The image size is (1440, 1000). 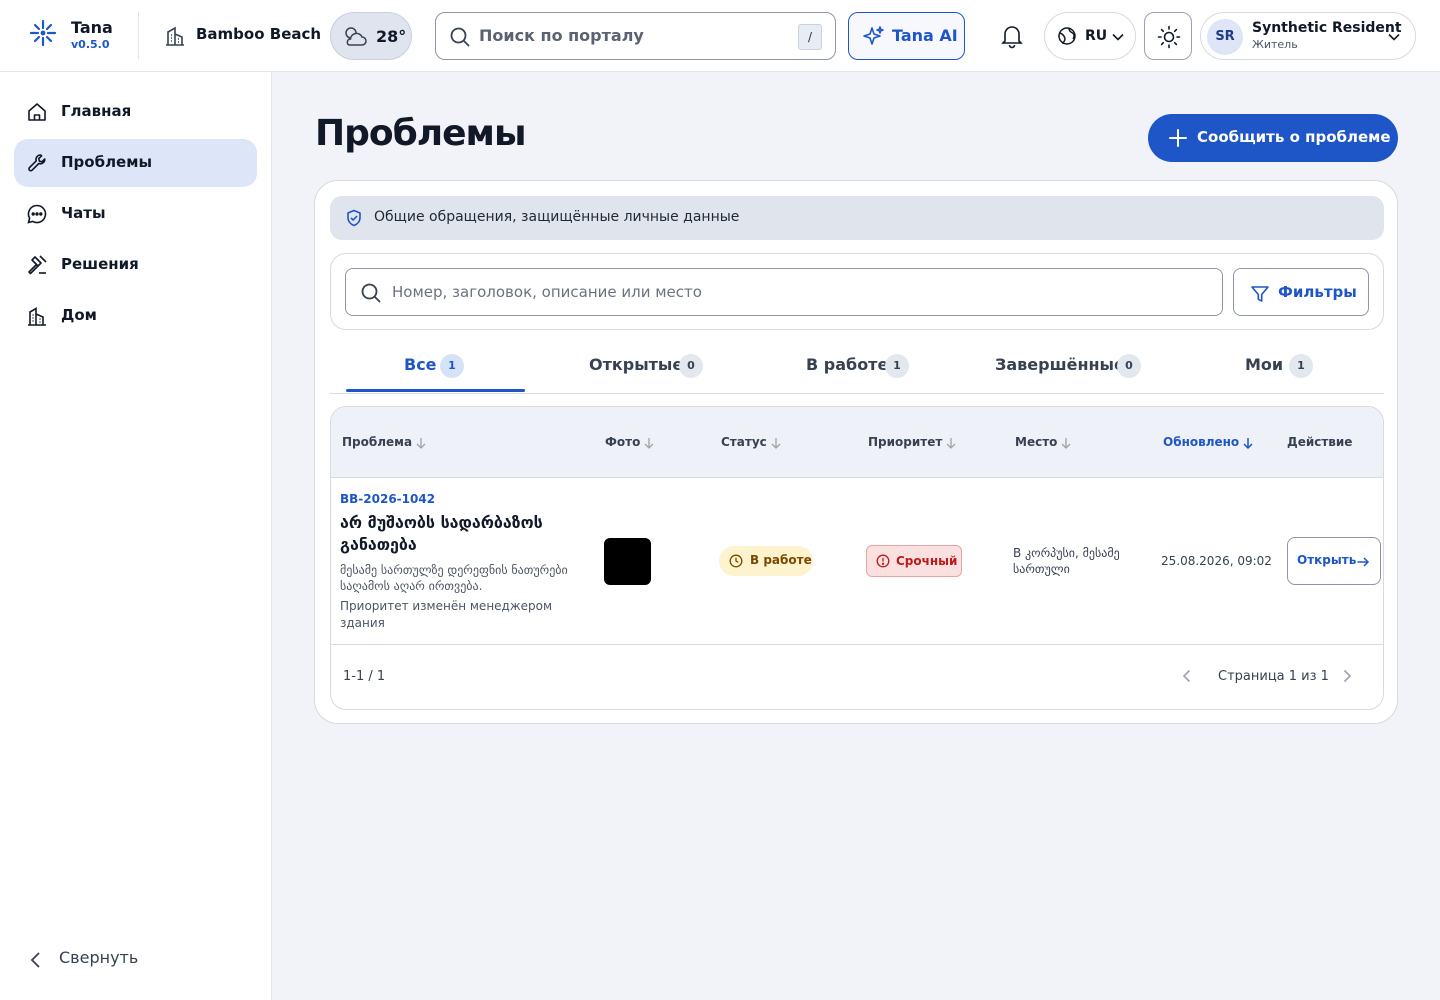 What do you see at coordinates (1347, 676) in the screenshot?
I see `chevron-right-icon` at bounding box center [1347, 676].